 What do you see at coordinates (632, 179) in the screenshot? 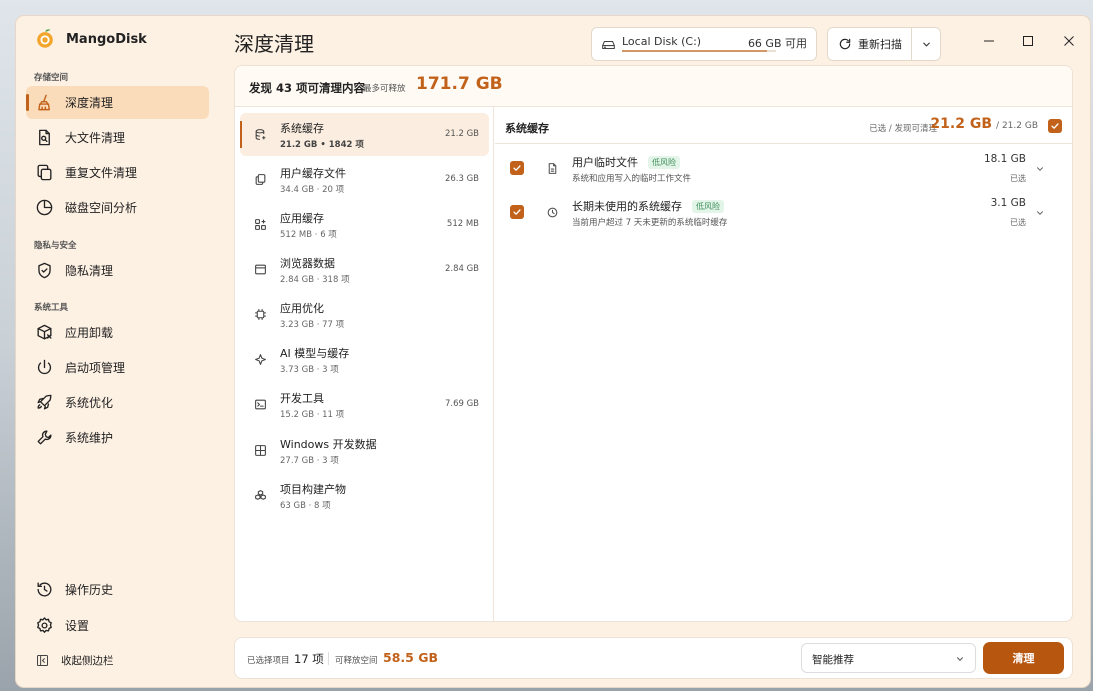
I see `item-description: 系统和应用写入的临时工作文件` at bounding box center [632, 179].